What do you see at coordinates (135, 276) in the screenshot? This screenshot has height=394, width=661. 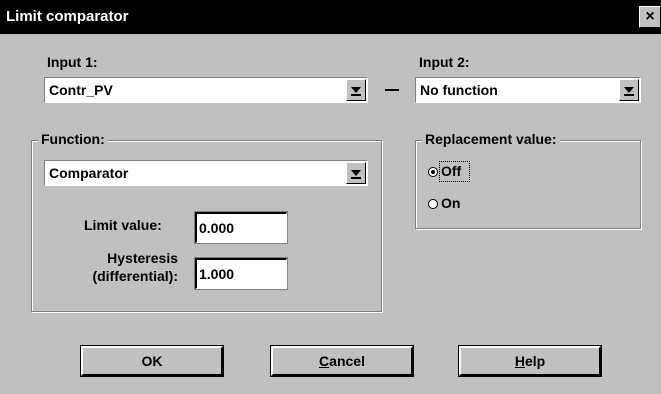 I see `hysteresis-label-line2: (differential):` at bounding box center [135, 276].